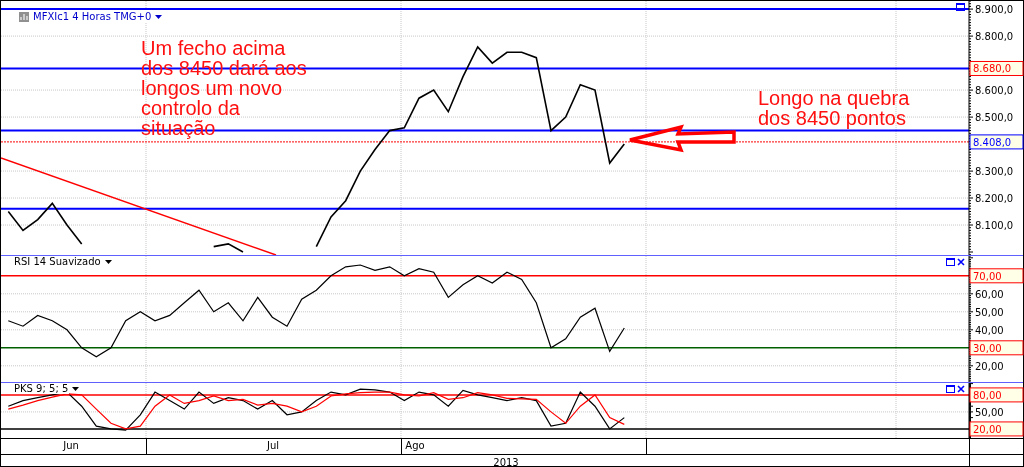 The width and height of the screenshot is (1024, 467). Describe the element at coordinates (506, 462) in the screenshot. I see `year-label: 2013` at that location.